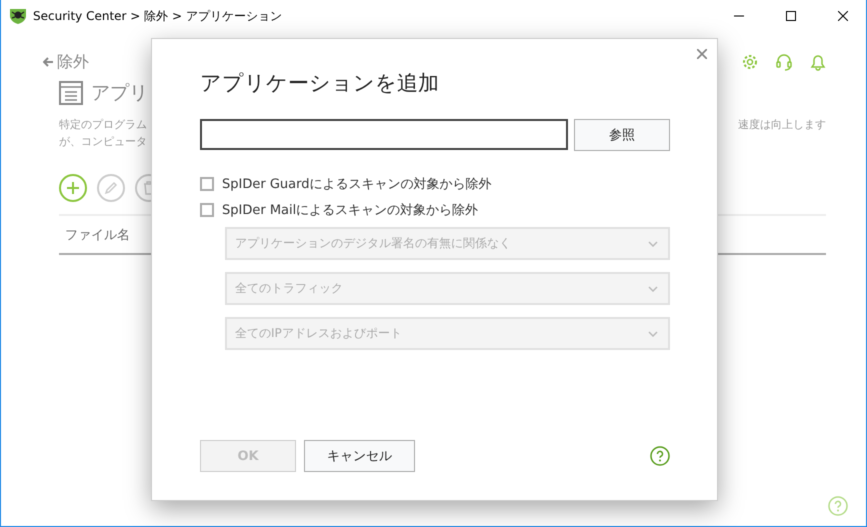 This screenshot has height=527, width=867. What do you see at coordinates (350, 210) in the screenshot?
I see `checkbox-label: SpIDer Mailによるスキャンの対象から除外` at bounding box center [350, 210].